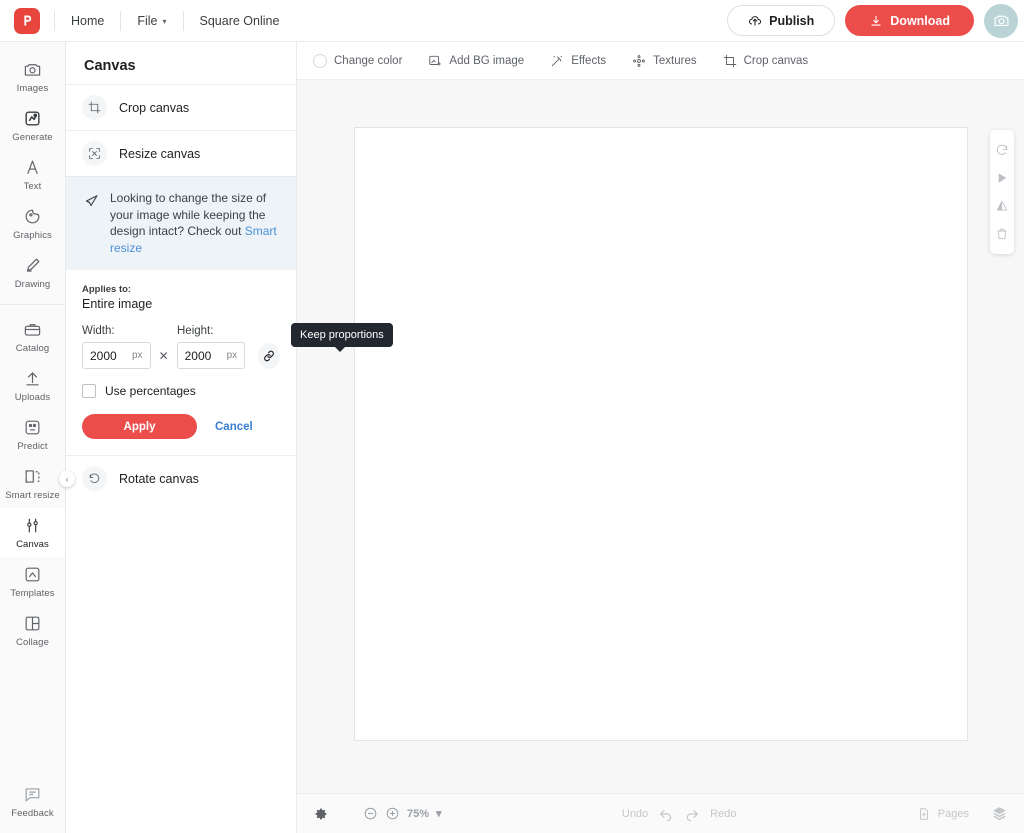  Describe the element at coordinates (234, 427) in the screenshot. I see `cancel-button: Cancel` at that location.